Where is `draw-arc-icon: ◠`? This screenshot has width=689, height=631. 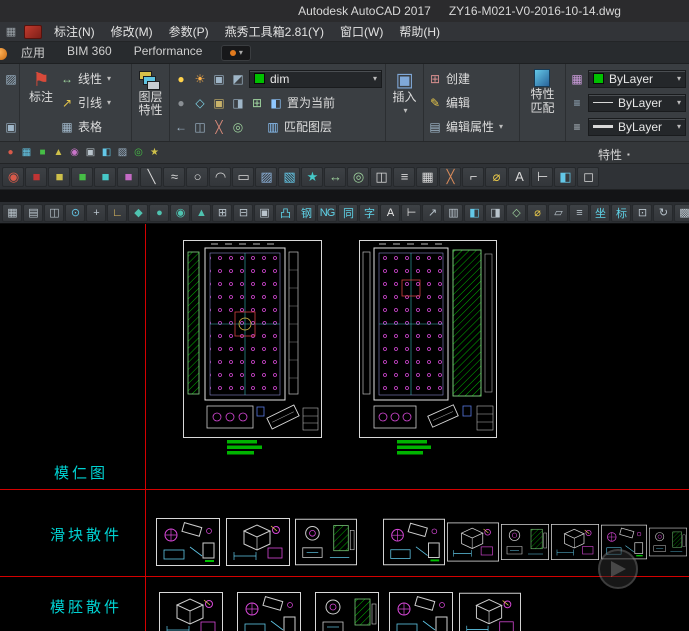 draw-arc-icon: ◠ is located at coordinates (220, 176).